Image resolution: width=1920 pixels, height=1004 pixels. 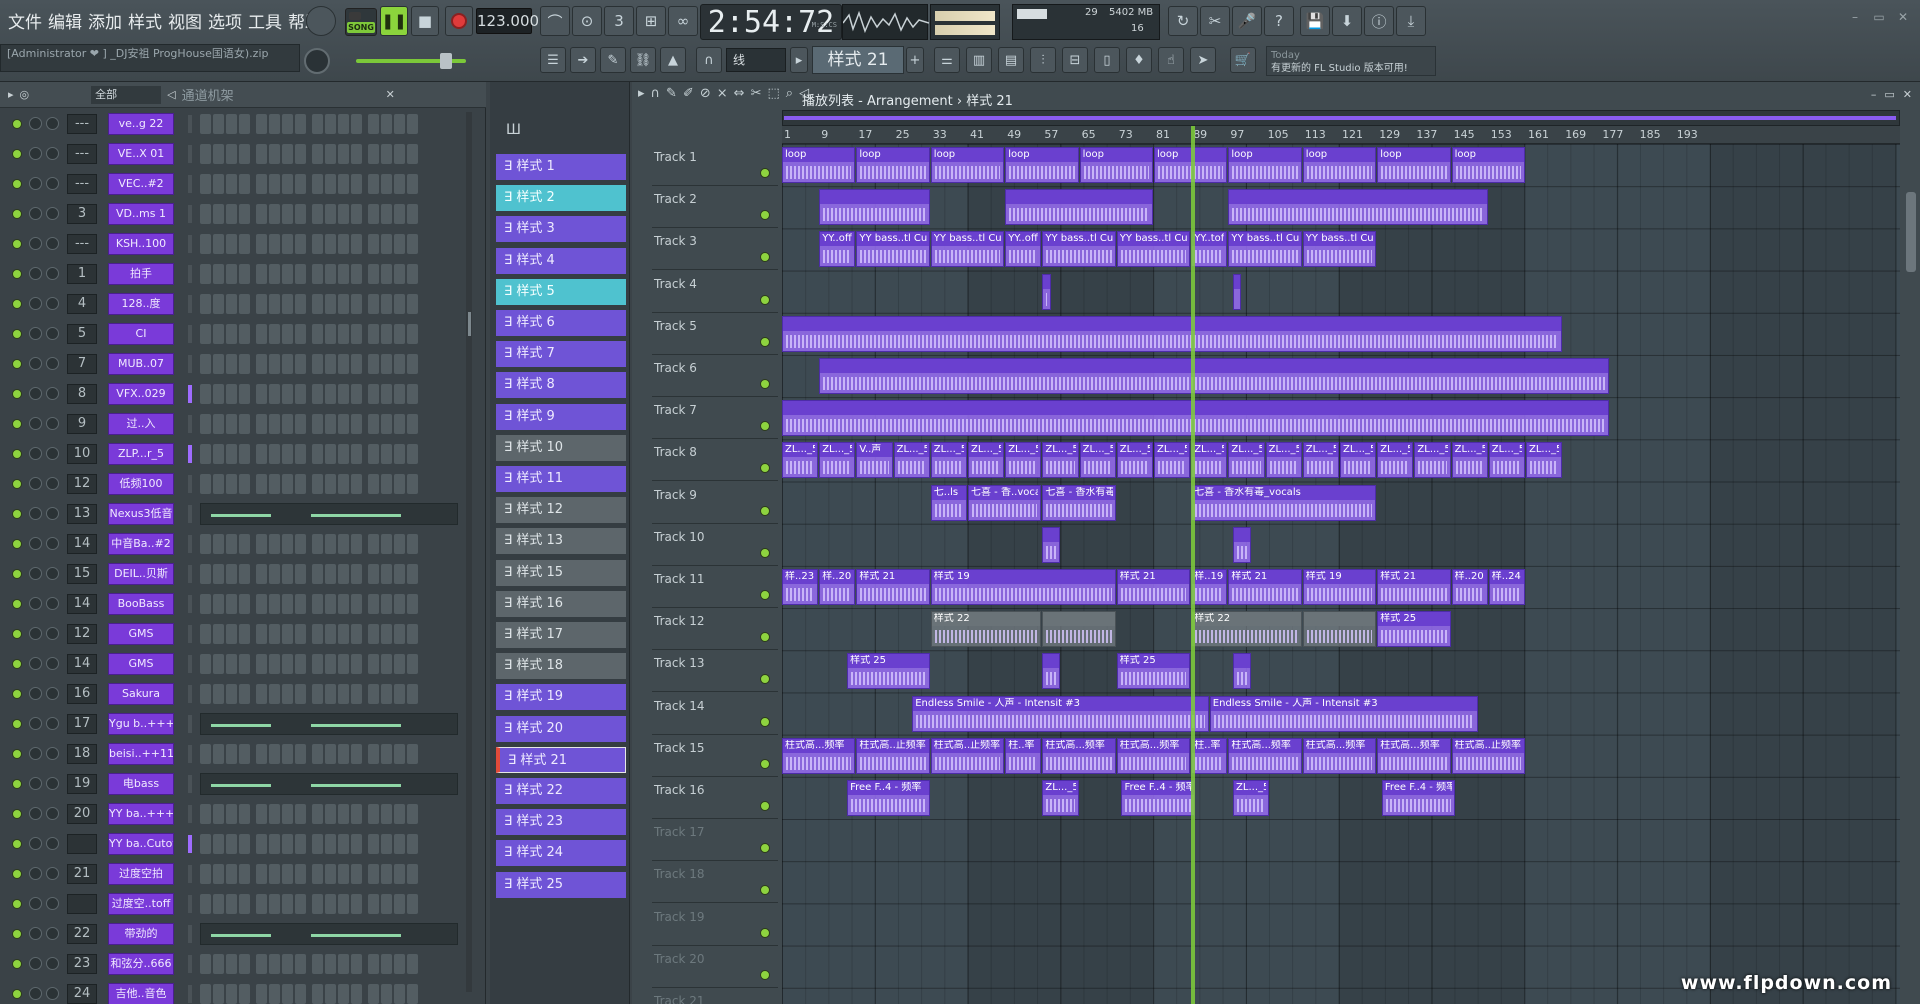 I want to click on channel-mixer-track: 8, so click(x=82, y=394).